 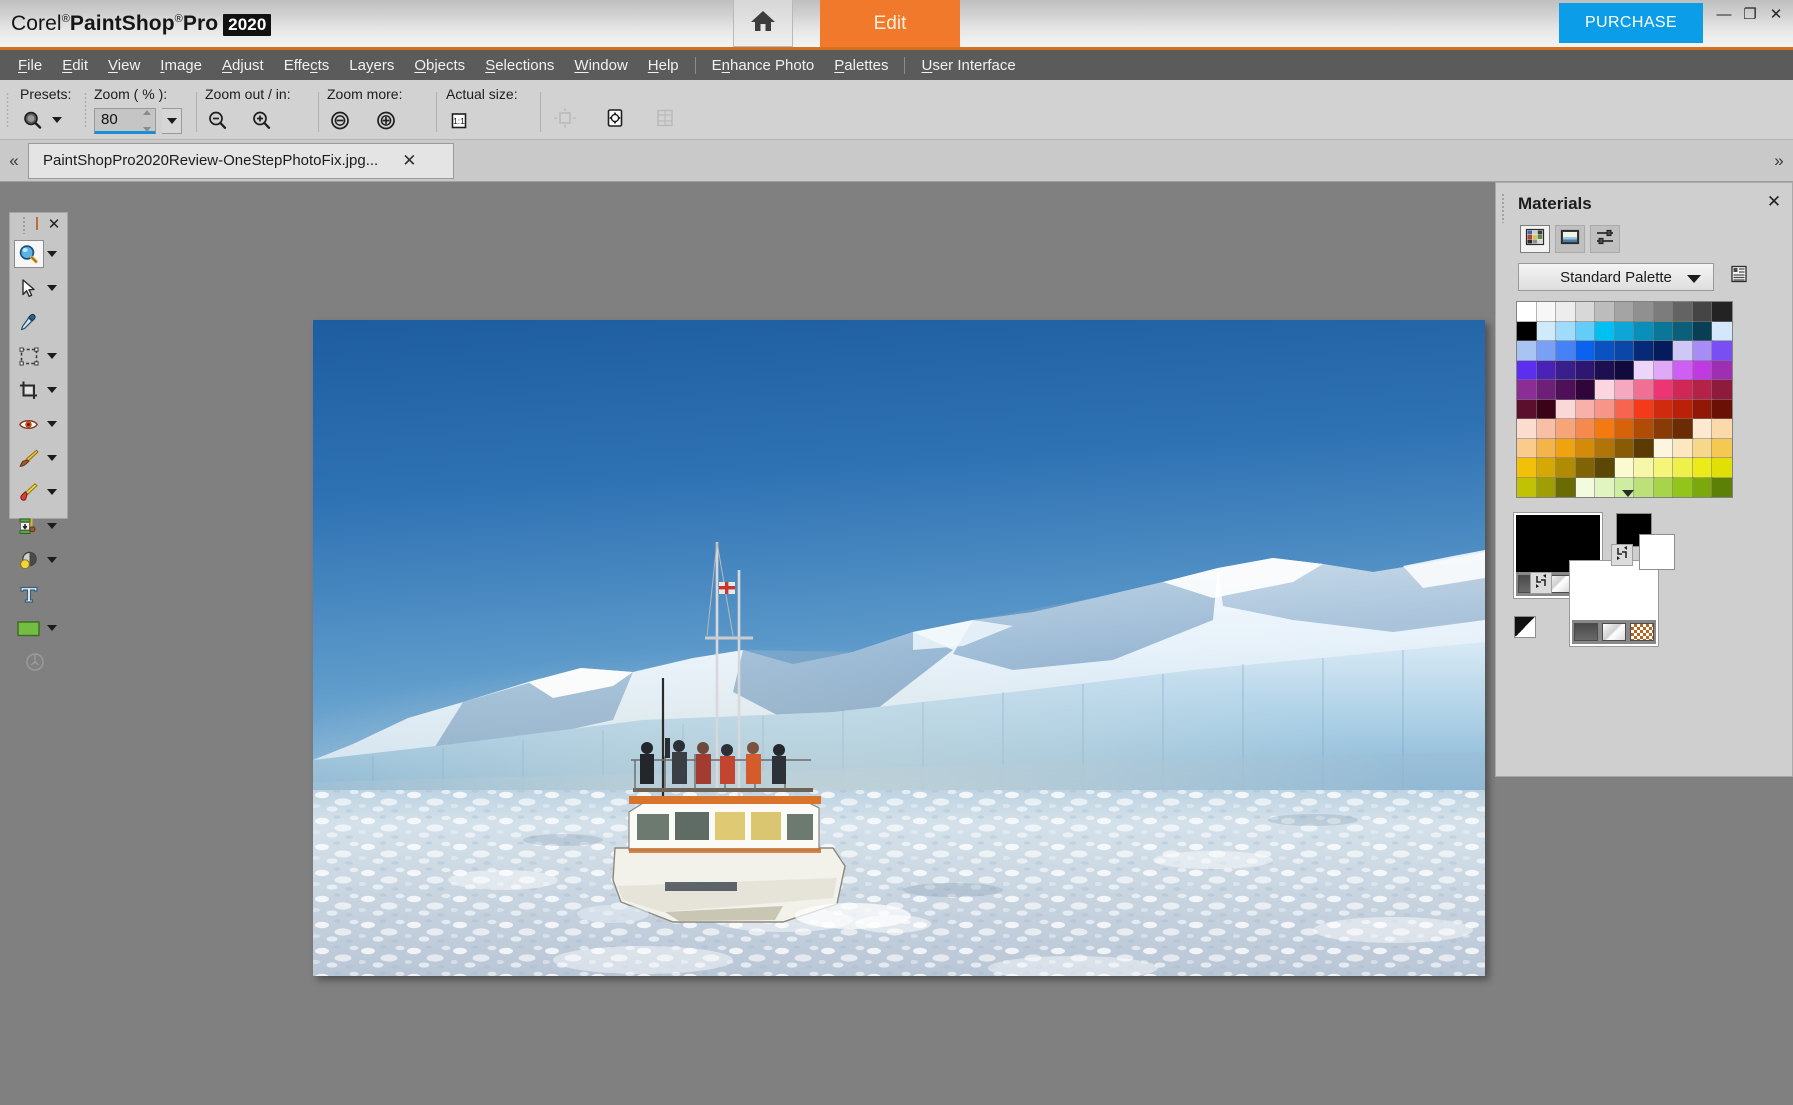 What do you see at coordinates (1622, 555) in the screenshot?
I see `swap-colors-button-top` at bounding box center [1622, 555].